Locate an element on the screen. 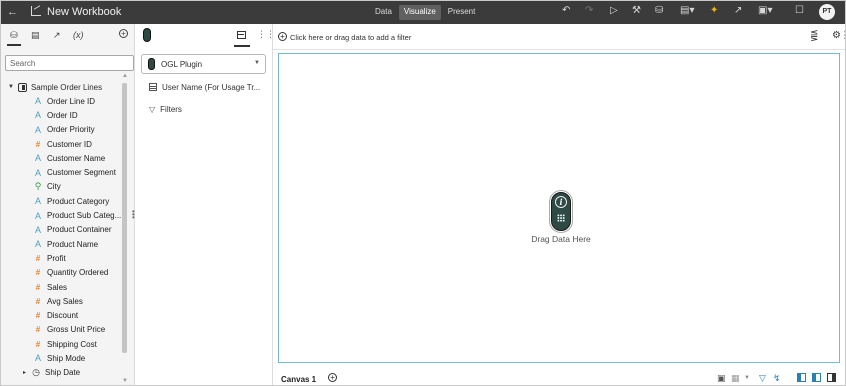  calculations-tab-icon: (x) is located at coordinates (78, 35).